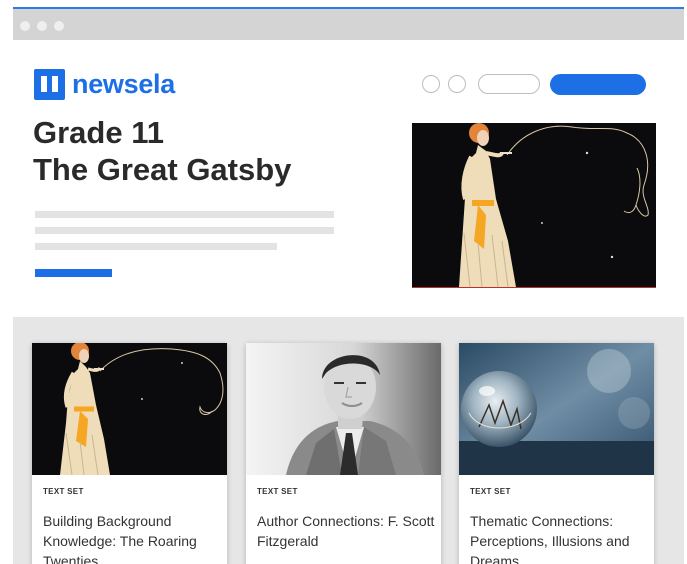 Image resolution: width=687 pixels, height=564 pixels. I want to click on accent-link-bar, so click(73, 273).